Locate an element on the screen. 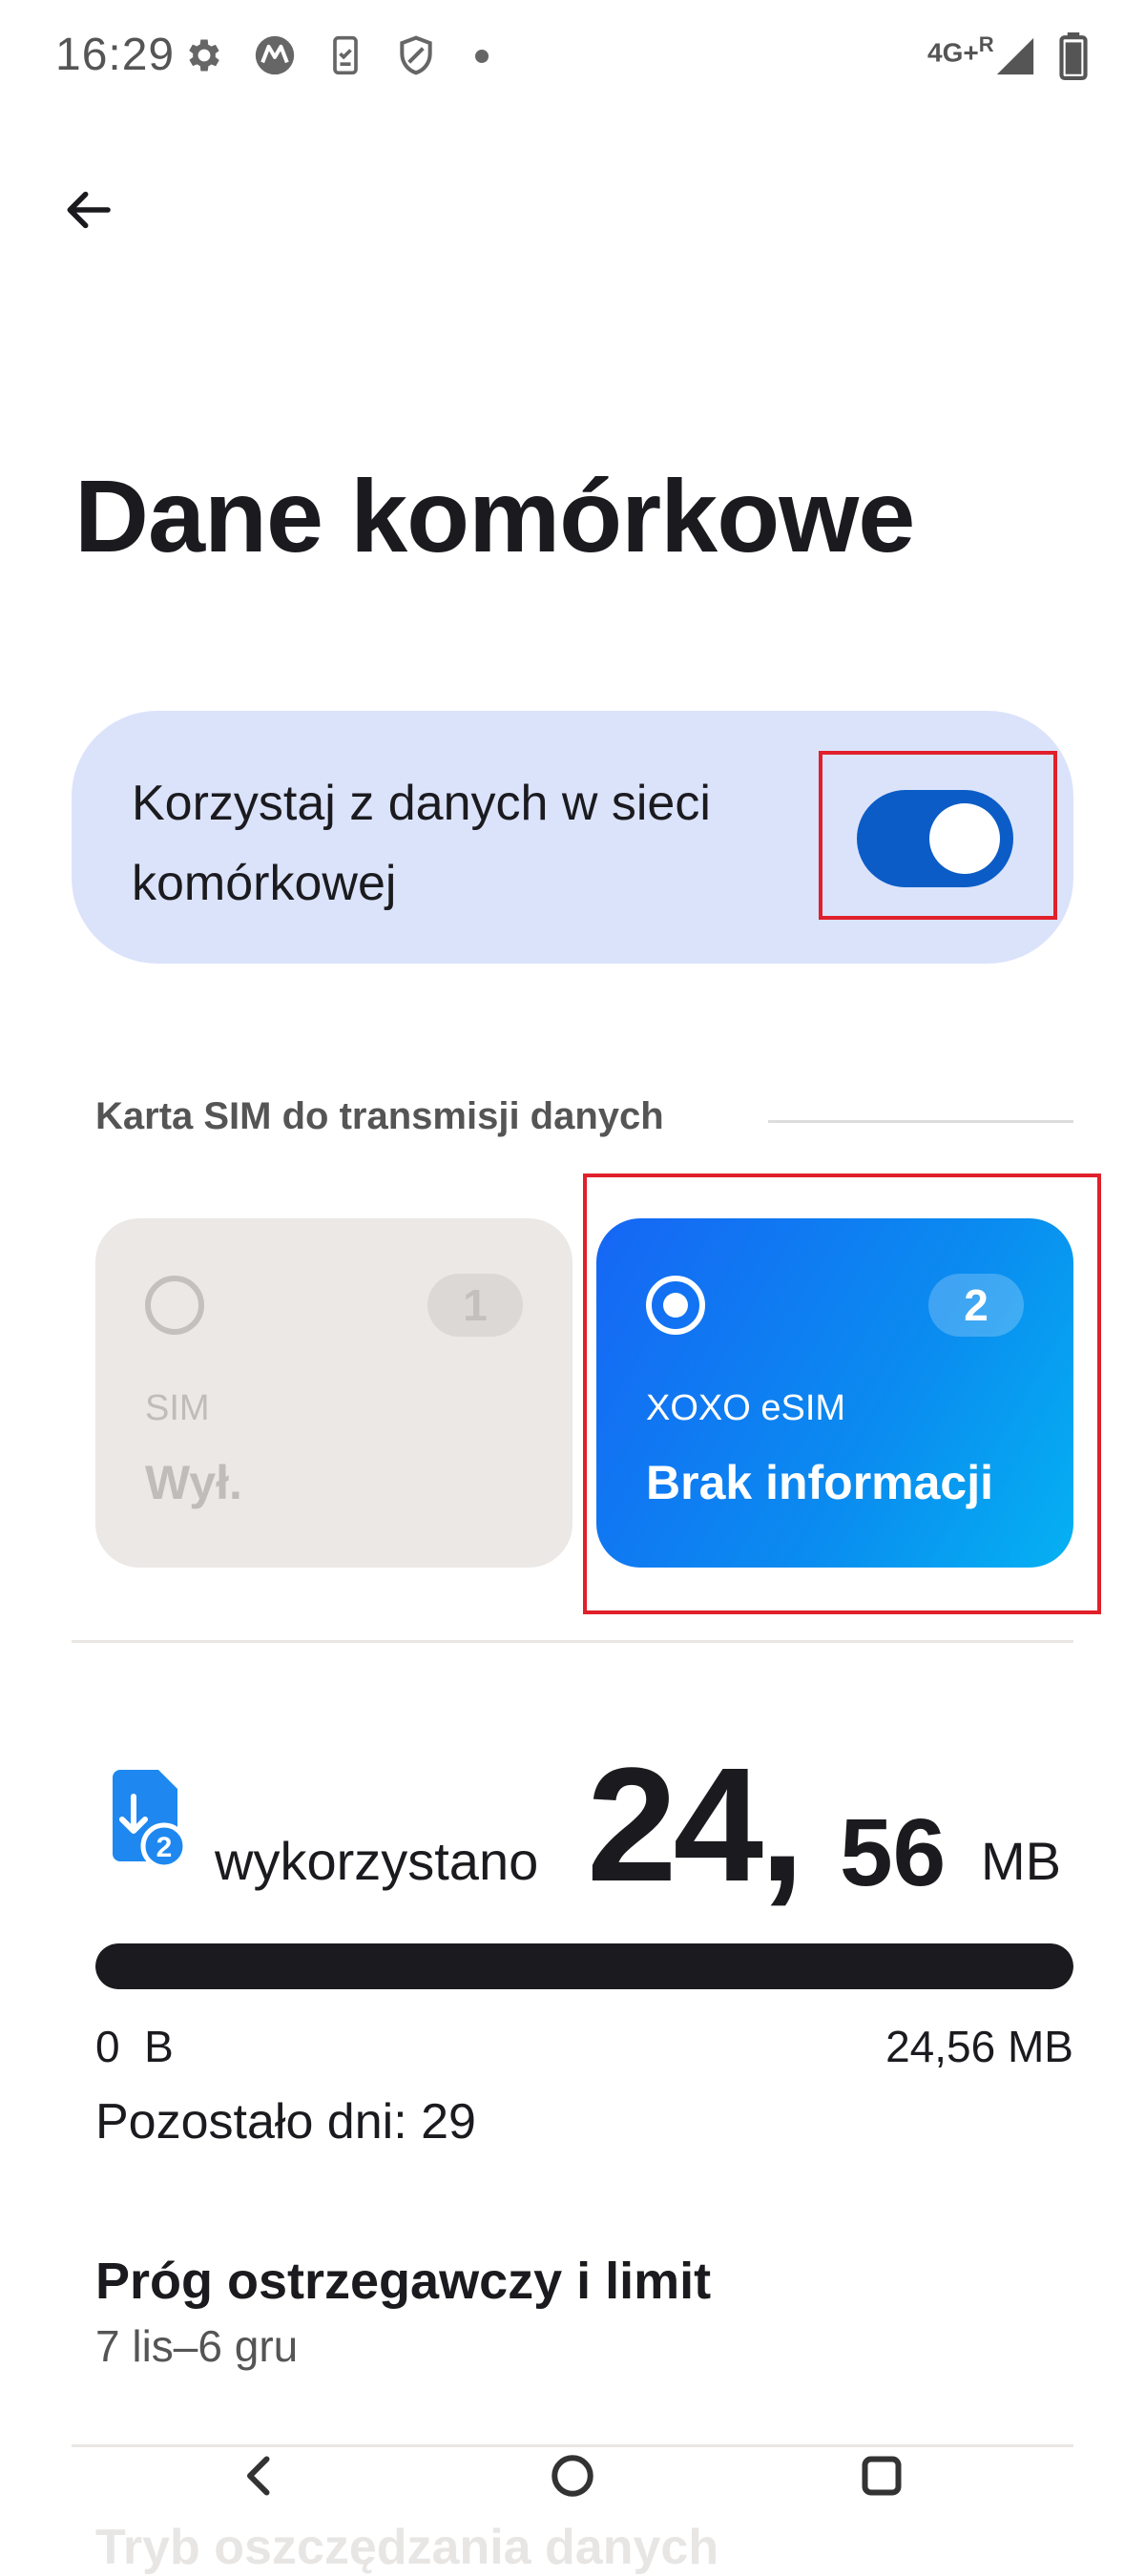  usage-range-min: 0 B is located at coordinates (134, 2046).